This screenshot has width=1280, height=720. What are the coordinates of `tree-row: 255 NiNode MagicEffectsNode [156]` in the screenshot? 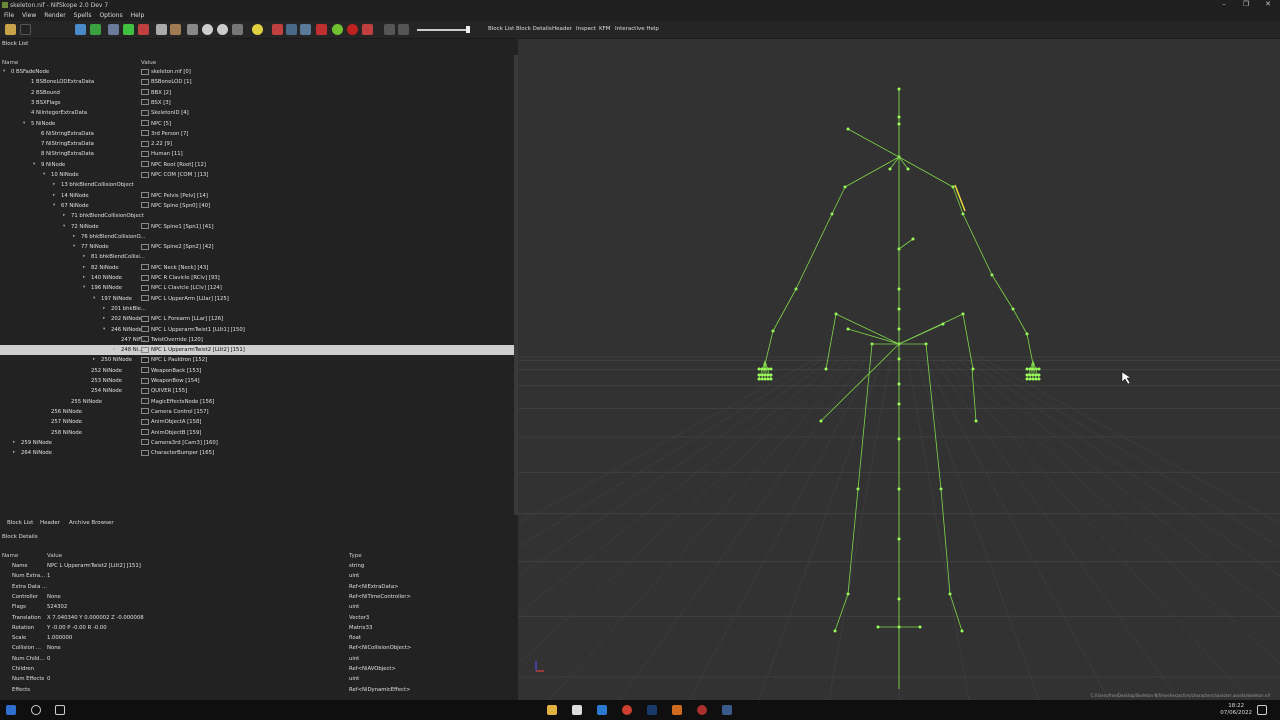 It's located at (257, 402).